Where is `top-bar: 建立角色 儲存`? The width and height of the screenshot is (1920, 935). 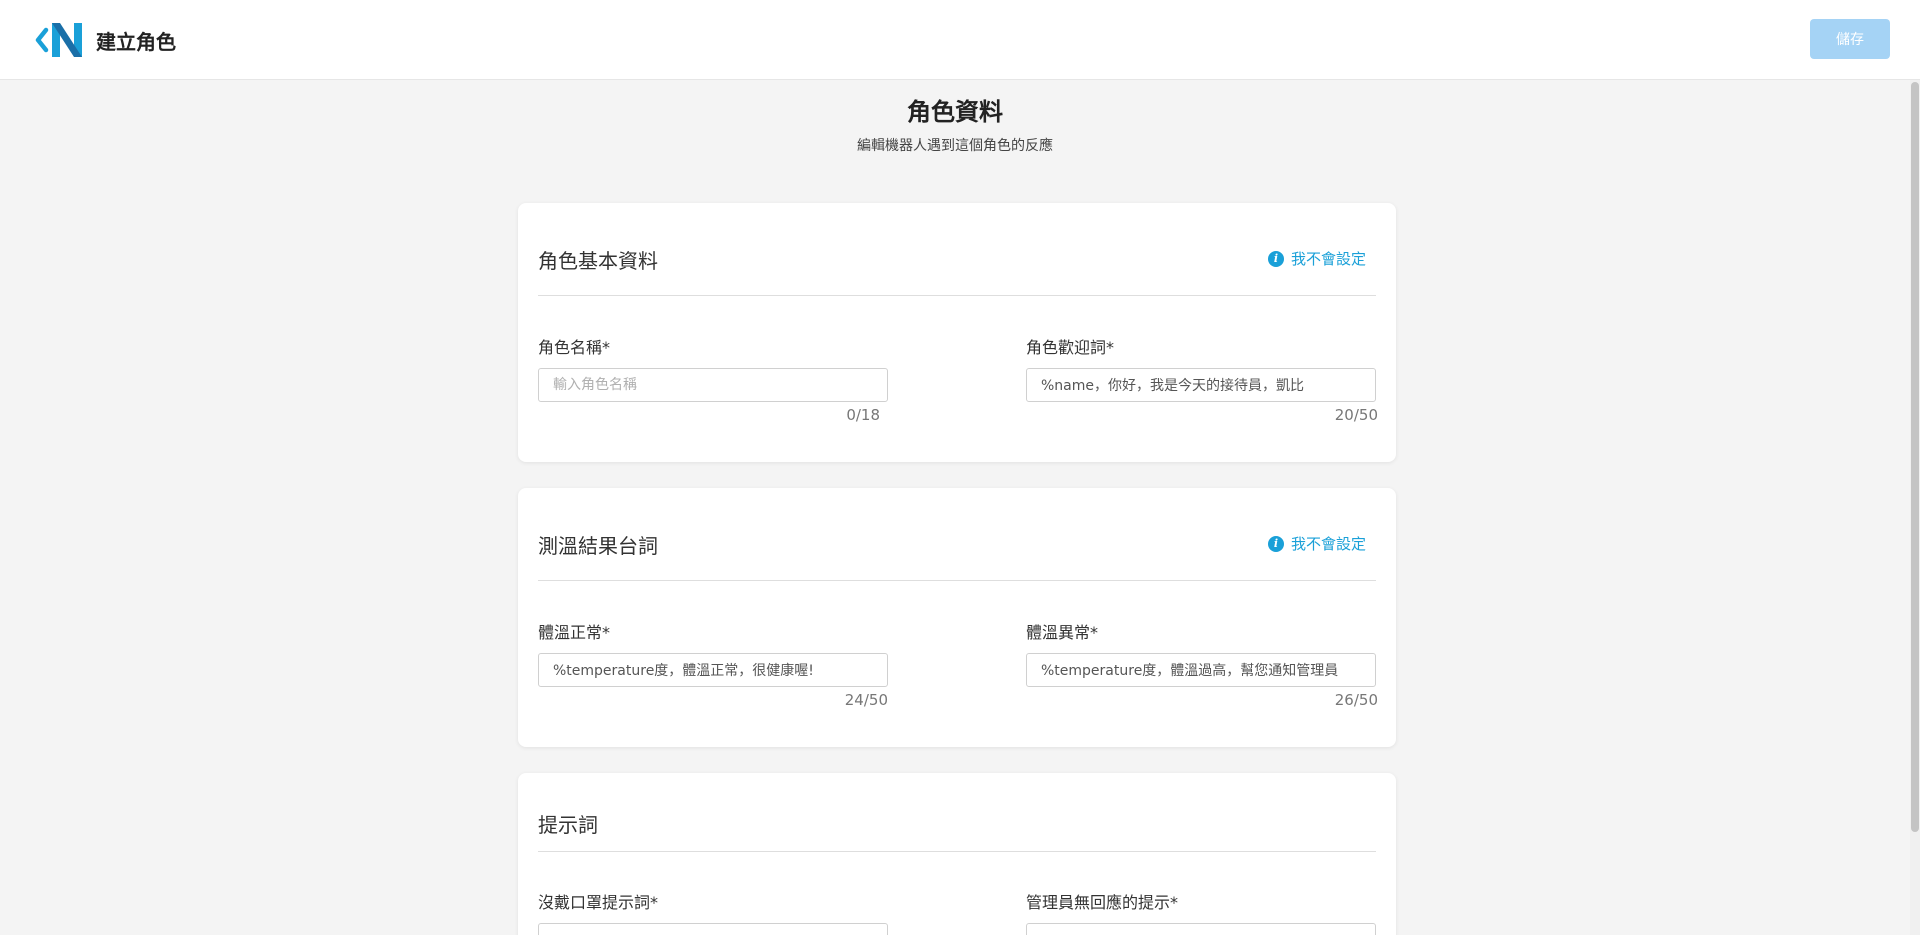
top-bar: 建立角色 儲存 is located at coordinates (960, 40).